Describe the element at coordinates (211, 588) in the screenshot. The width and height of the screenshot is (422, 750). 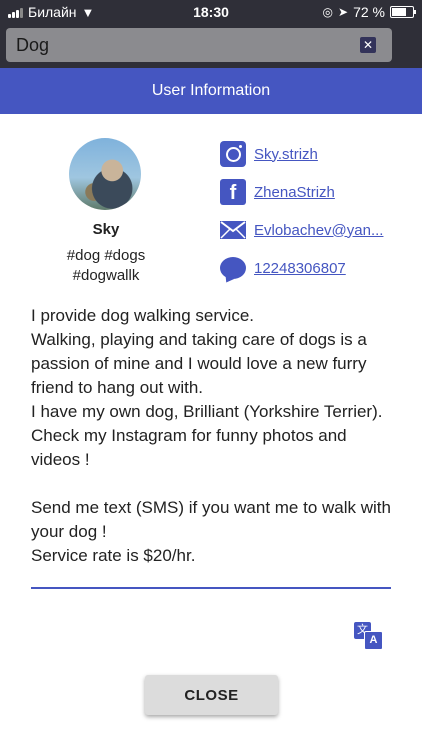
I see `input-underline` at that location.